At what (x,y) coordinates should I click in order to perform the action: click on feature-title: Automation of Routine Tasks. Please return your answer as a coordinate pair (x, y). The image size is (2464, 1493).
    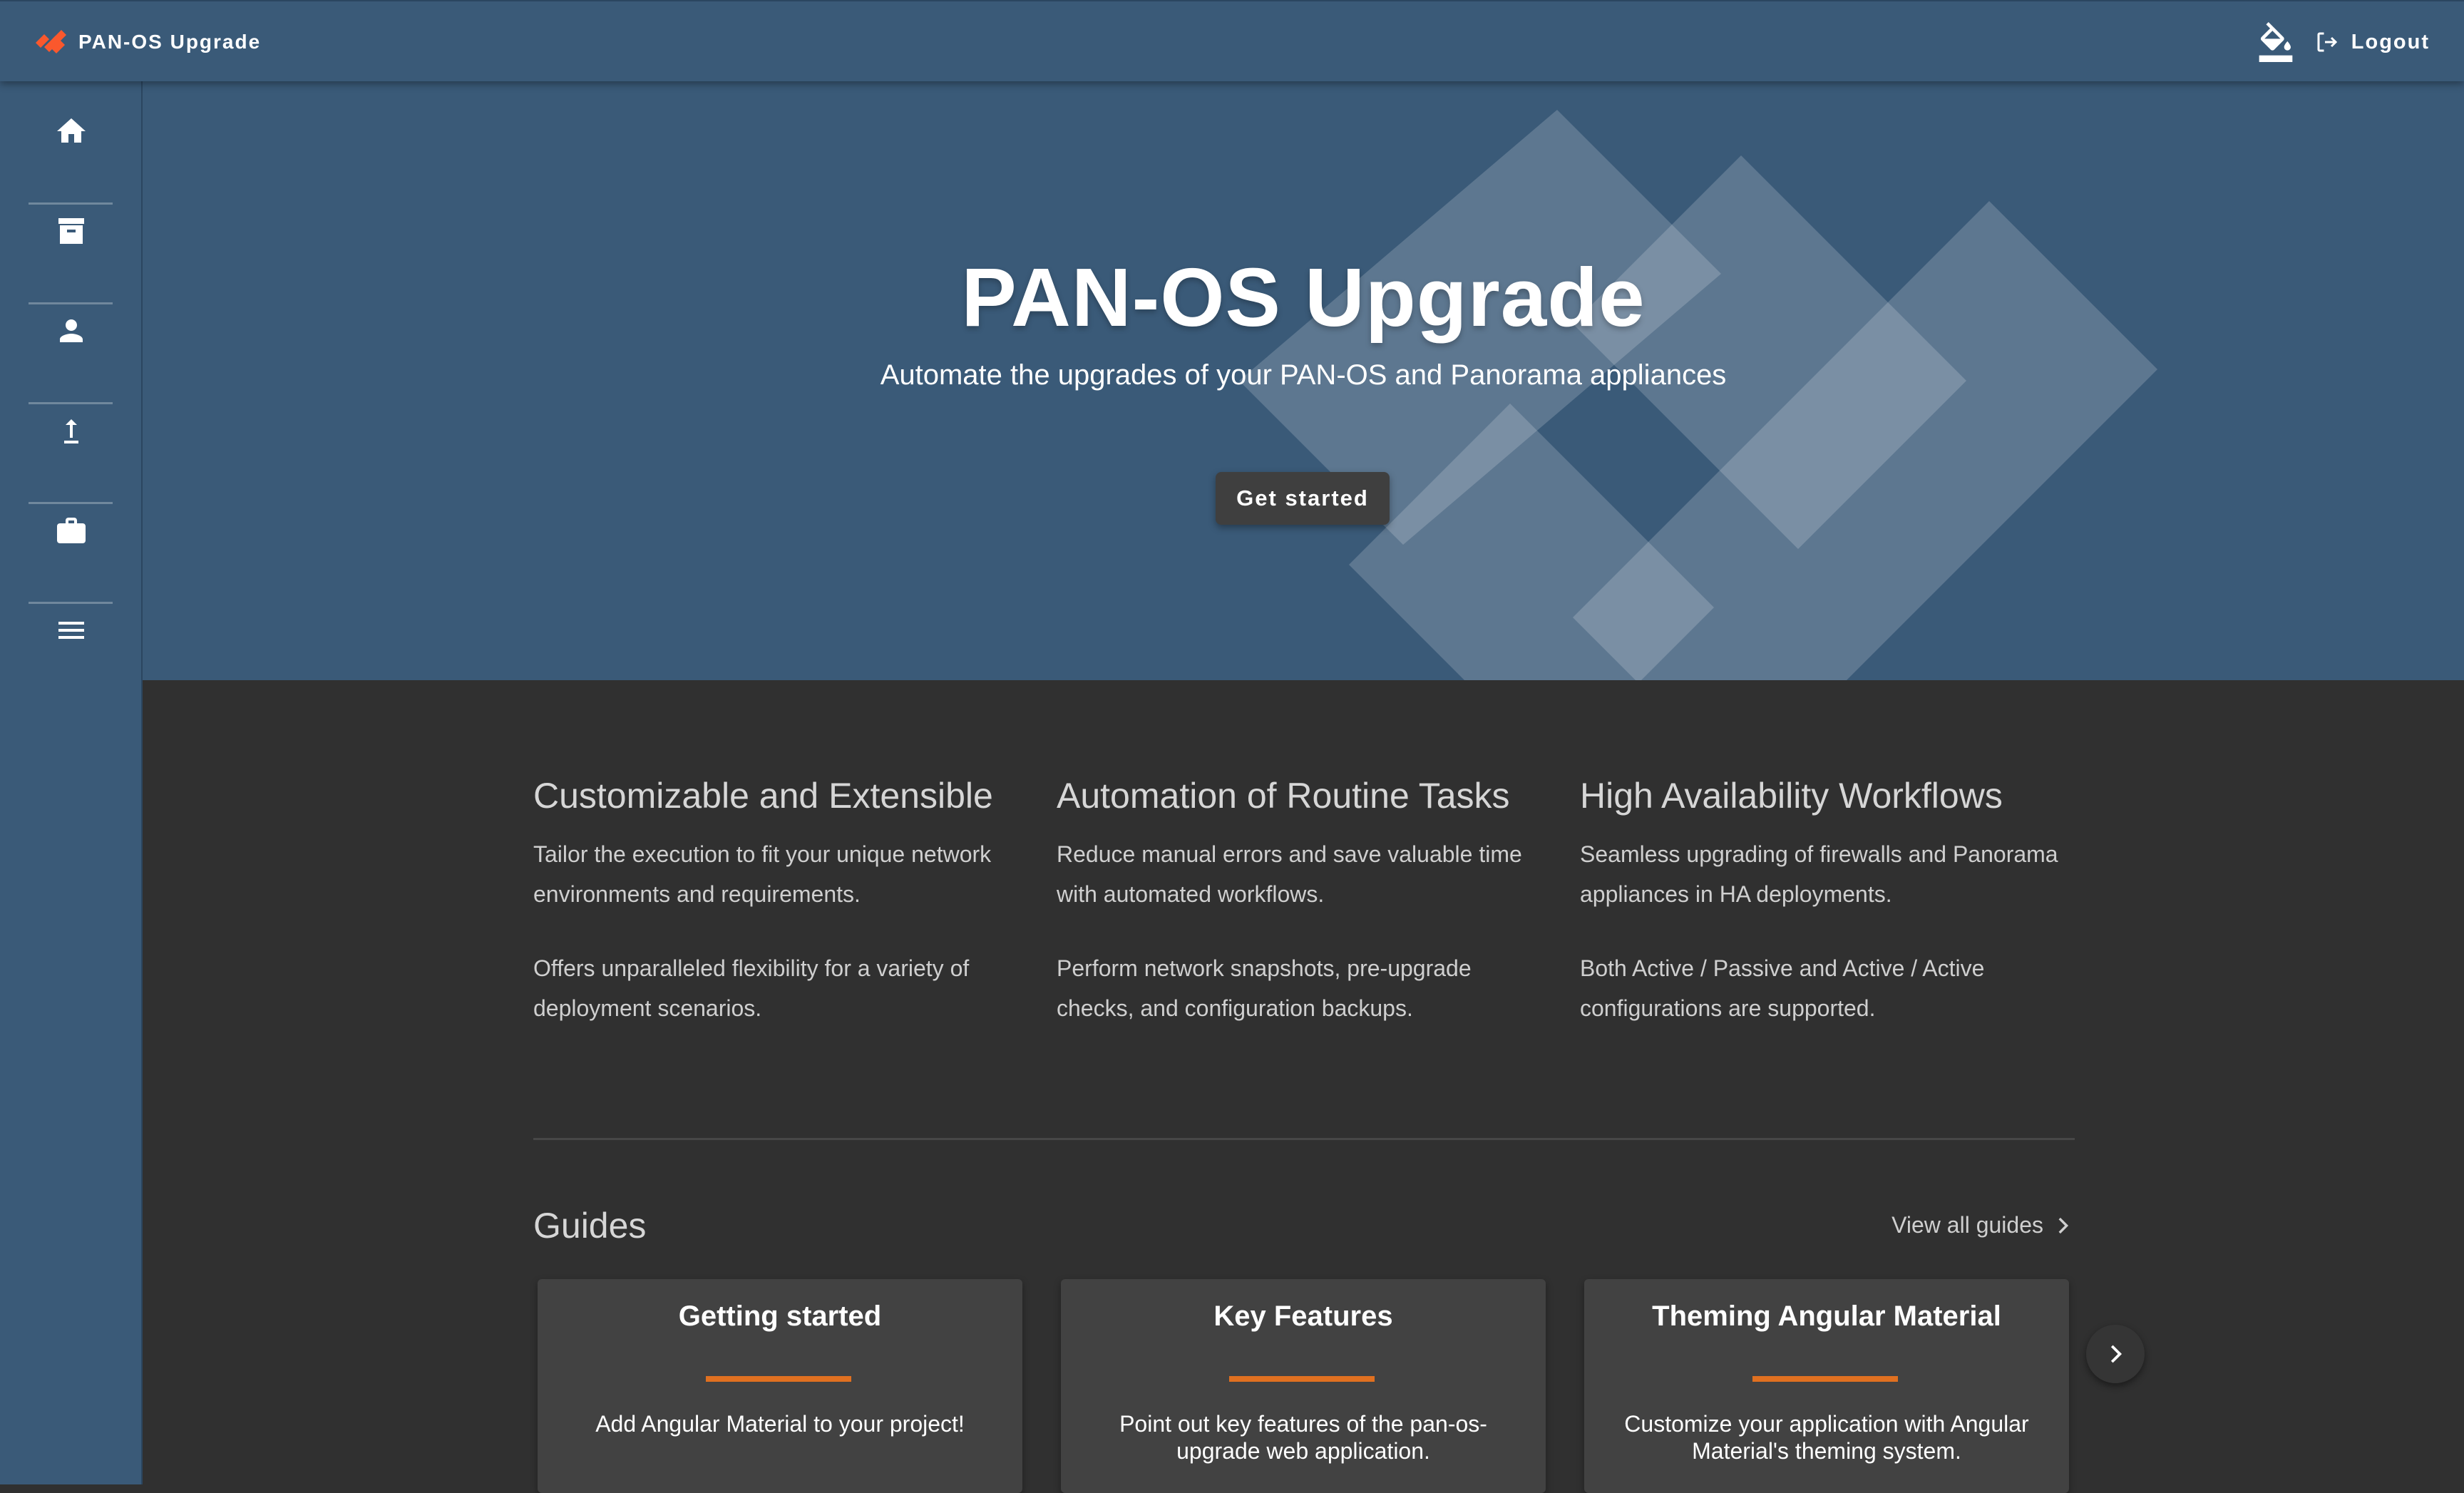
    Looking at the image, I should click on (1283, 796).